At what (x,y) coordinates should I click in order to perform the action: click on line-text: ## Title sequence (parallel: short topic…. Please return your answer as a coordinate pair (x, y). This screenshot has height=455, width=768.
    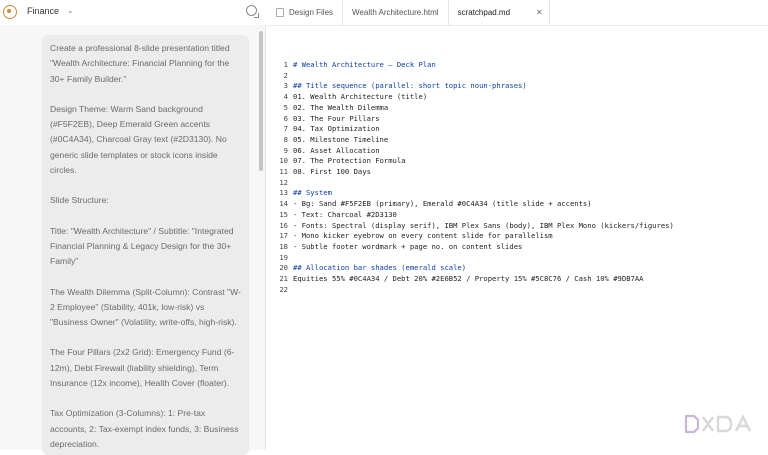
    Looking at the image, I should click on (410, 86).